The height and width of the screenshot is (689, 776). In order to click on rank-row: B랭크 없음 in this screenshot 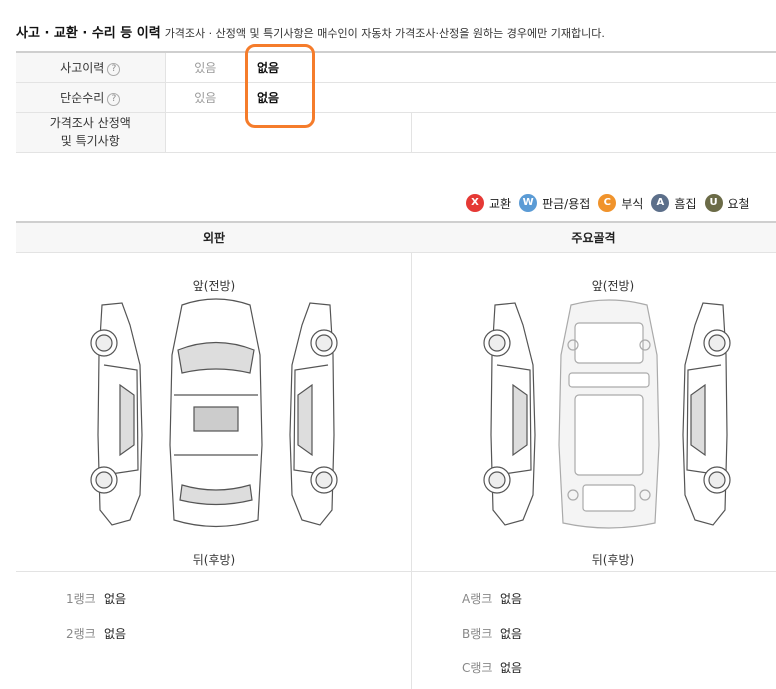, I will do `click(492, 633)`.